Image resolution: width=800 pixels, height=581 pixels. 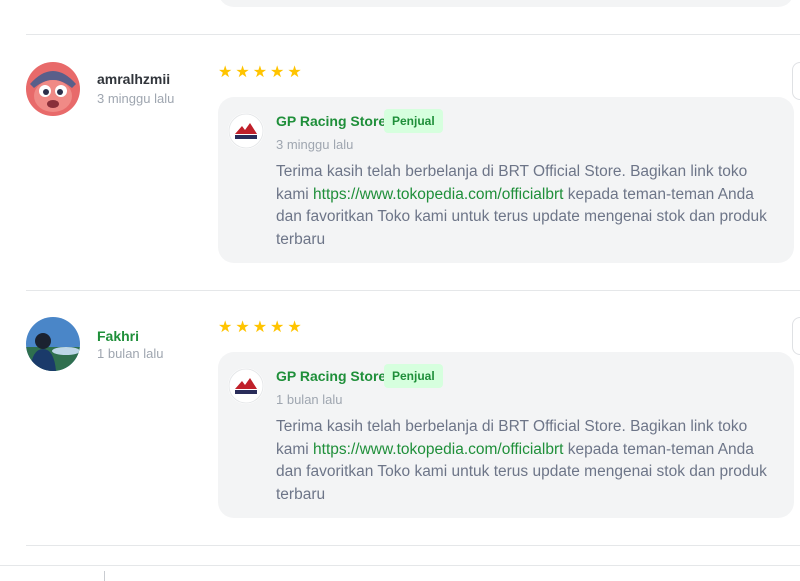 What do you see at coordinates (506, 3) in the screenshot?
I see `previous-reply-card` at bounding box center [506, 3].